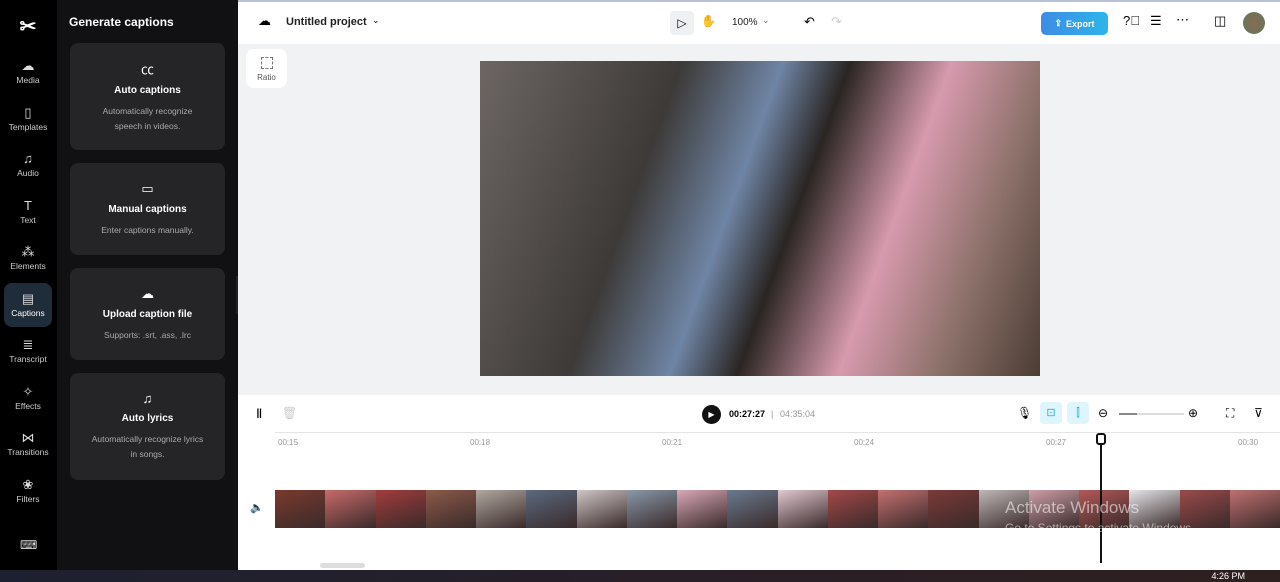  Describe the element at coordinates (28, 452) in the screenshot. I see `rail-item-label: Transitions` at that location.